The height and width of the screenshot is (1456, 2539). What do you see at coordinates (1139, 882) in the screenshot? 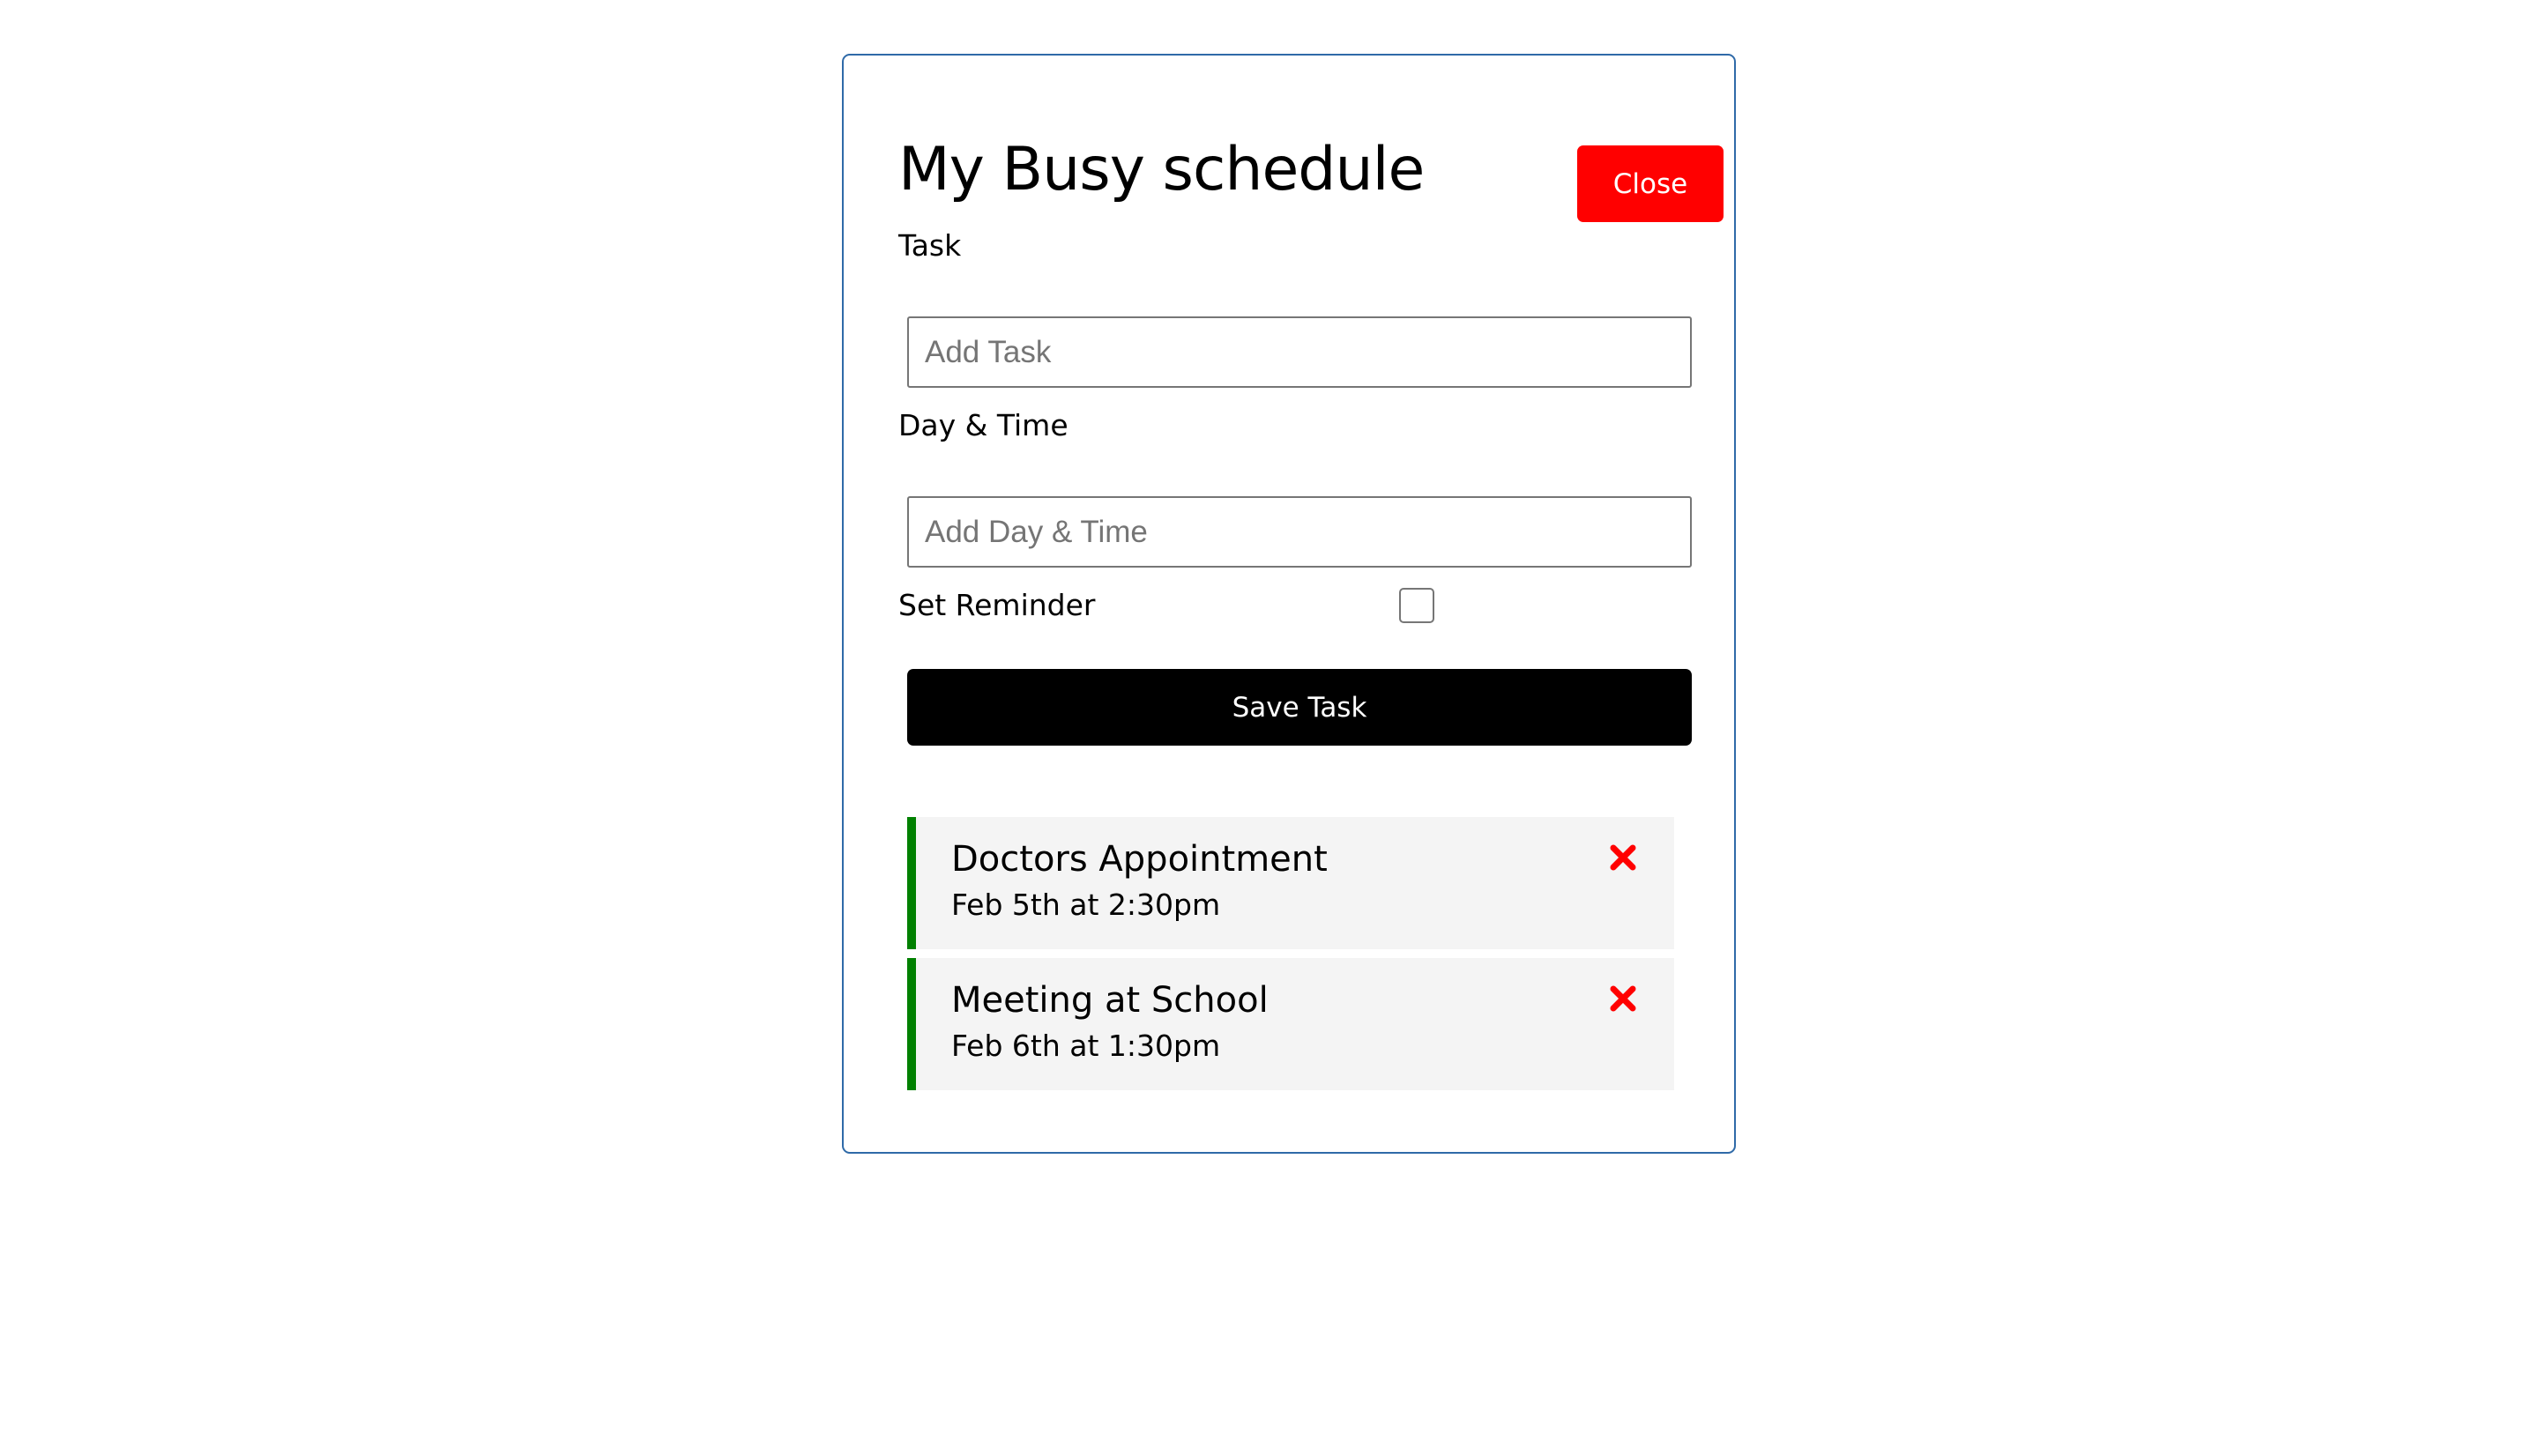
I see `task-text-block: Doctors Appointment Feb 5th at 2:30pm` at bounding box center [1139, 882].